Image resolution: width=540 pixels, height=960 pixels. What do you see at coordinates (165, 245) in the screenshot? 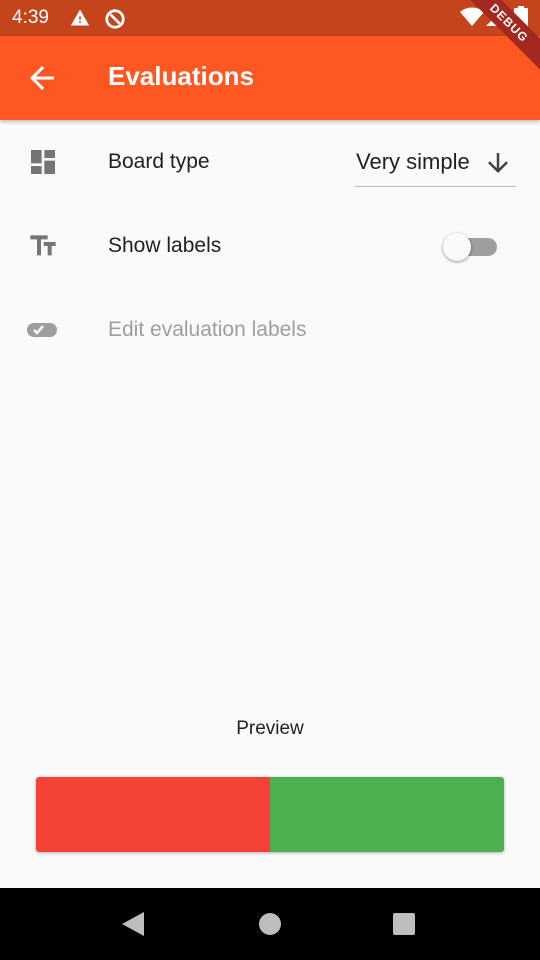
I see `show-labels-label: Show labels` at bounding box center [165, 245].